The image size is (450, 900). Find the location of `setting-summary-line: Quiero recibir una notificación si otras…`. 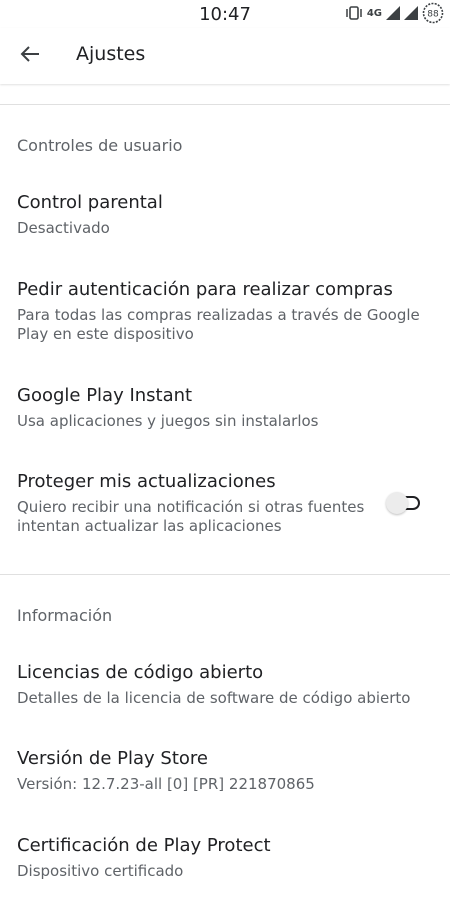

setting-summary-line: Quiero recibir una notificación si otras… is located at coordinates (191, 507).